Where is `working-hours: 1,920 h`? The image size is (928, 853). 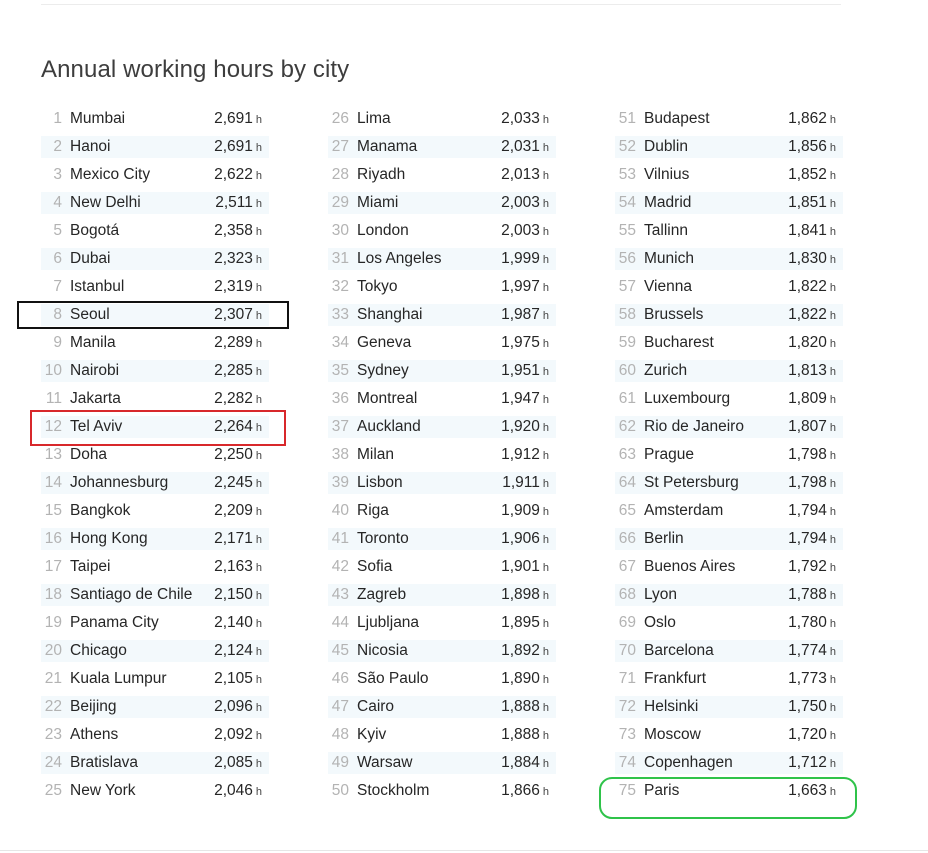
working-hours: 1,920 h is located at coordinates (525, 427).